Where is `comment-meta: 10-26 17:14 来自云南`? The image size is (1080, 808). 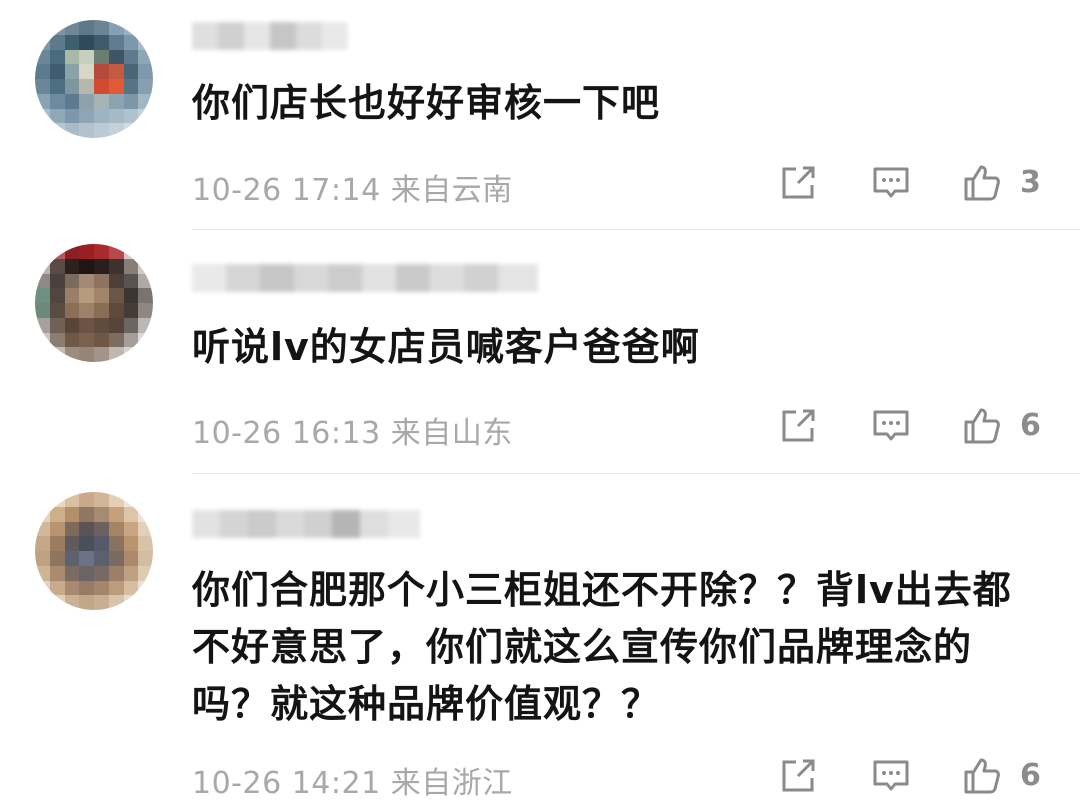
comment-meta: 10-26 17:14 来自云南 is located at coordinates (352, 187).